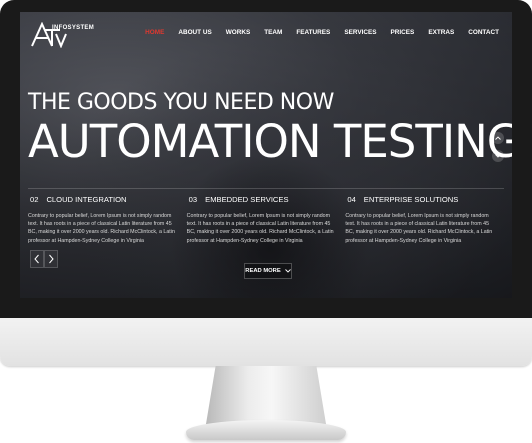  I want to click on chevron-right-icon, so click(51, 259).